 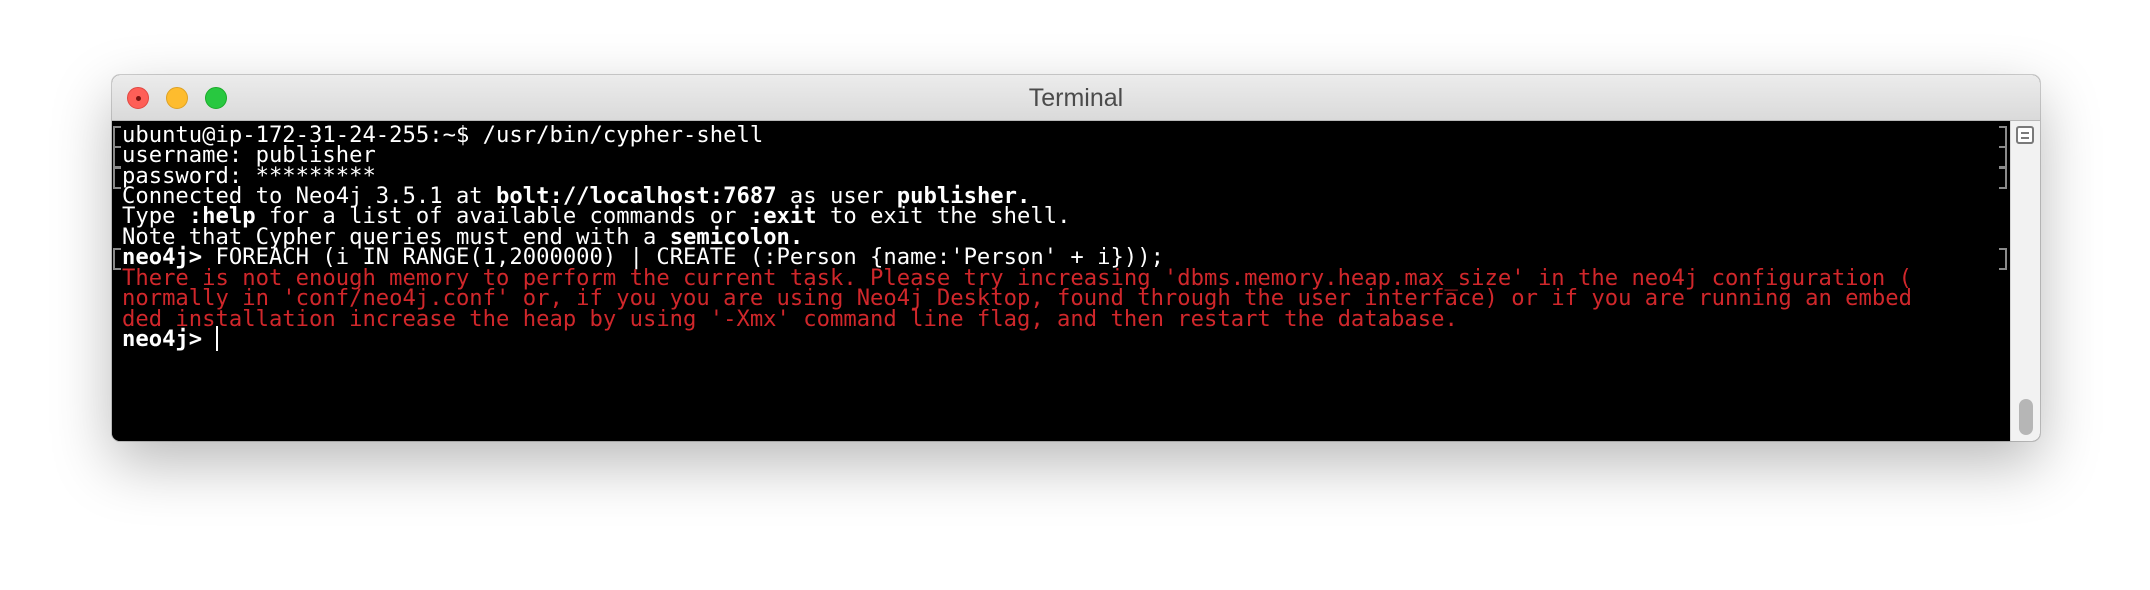 What do you see at coordinates (2025, 281) in the screenshot?
I see `vertical-scrollbar` at bounding box center [2025, 281].